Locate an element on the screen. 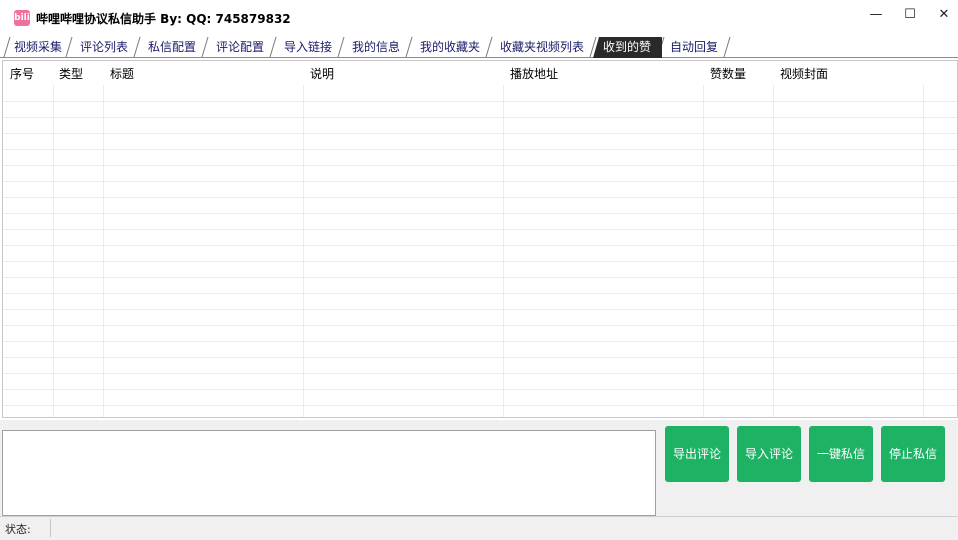 This screenshot has height=540, width=958. column-header-video-cover: 视频封面 is located at coordinates (804, 73).